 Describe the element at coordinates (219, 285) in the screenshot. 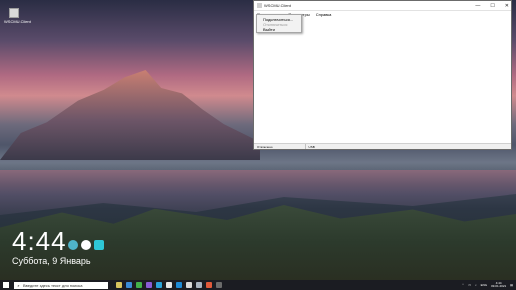

I see `app-running-icon` at that location.